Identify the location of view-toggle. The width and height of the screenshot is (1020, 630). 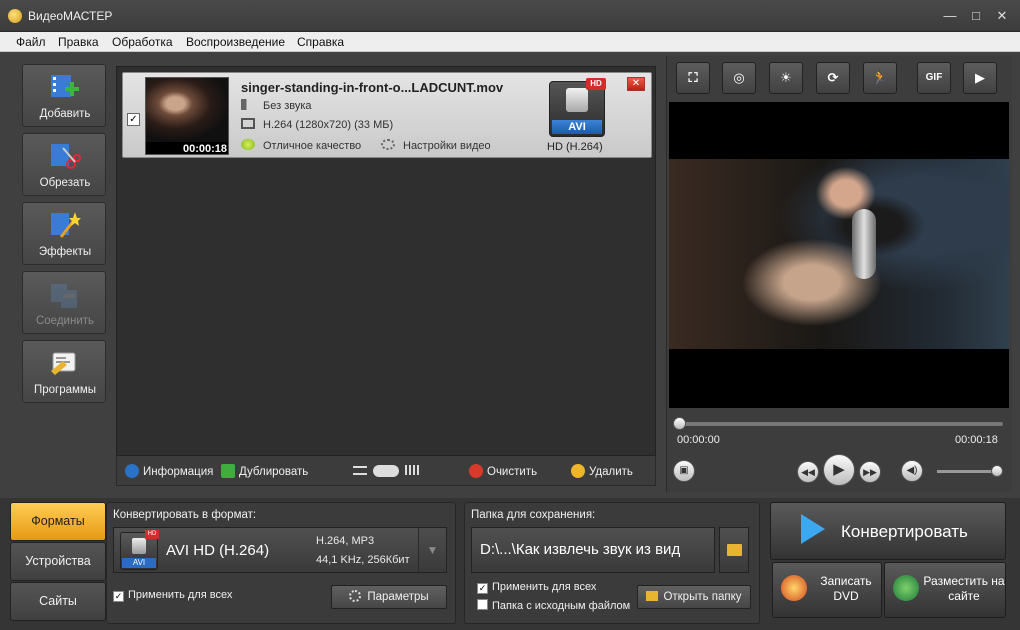
(386, 471).